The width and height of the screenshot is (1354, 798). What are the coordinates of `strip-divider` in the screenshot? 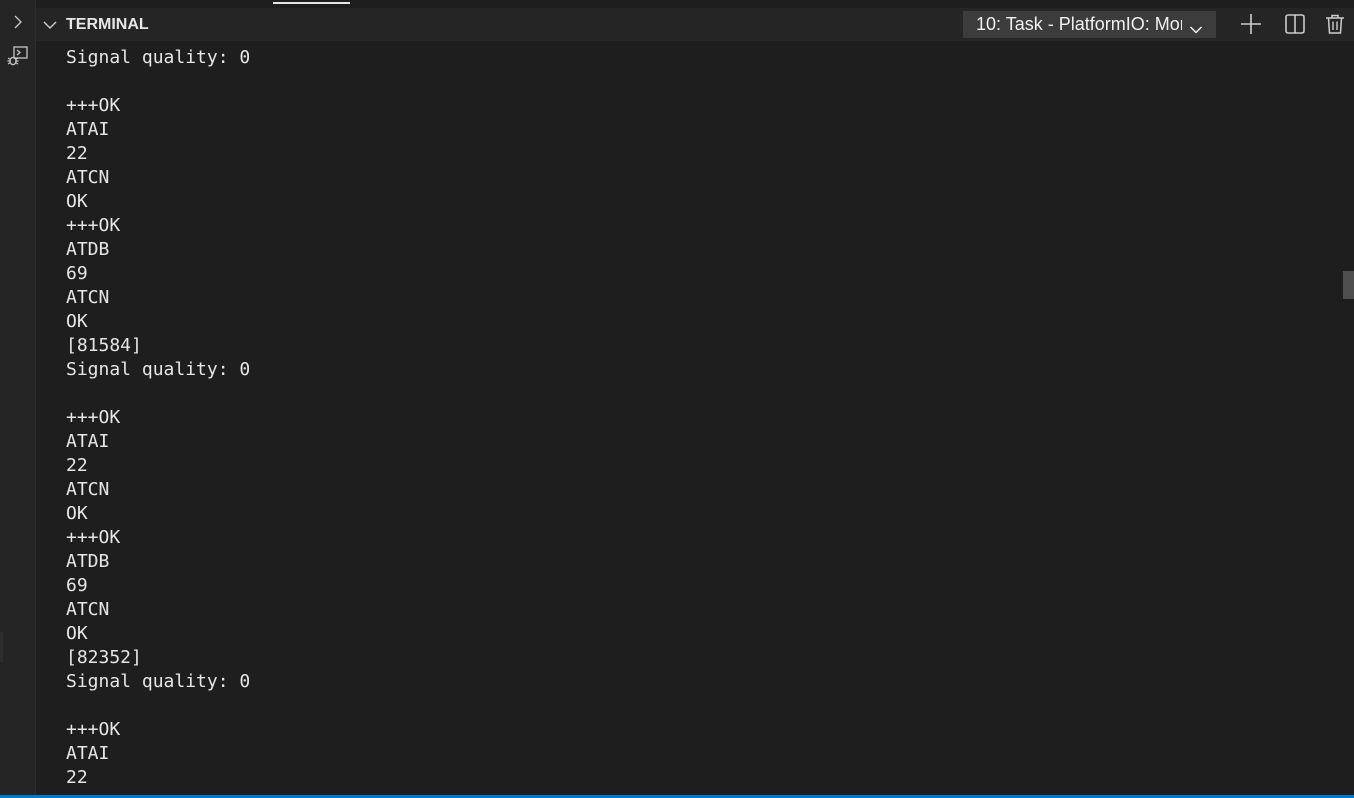 It's located at (1, 647).